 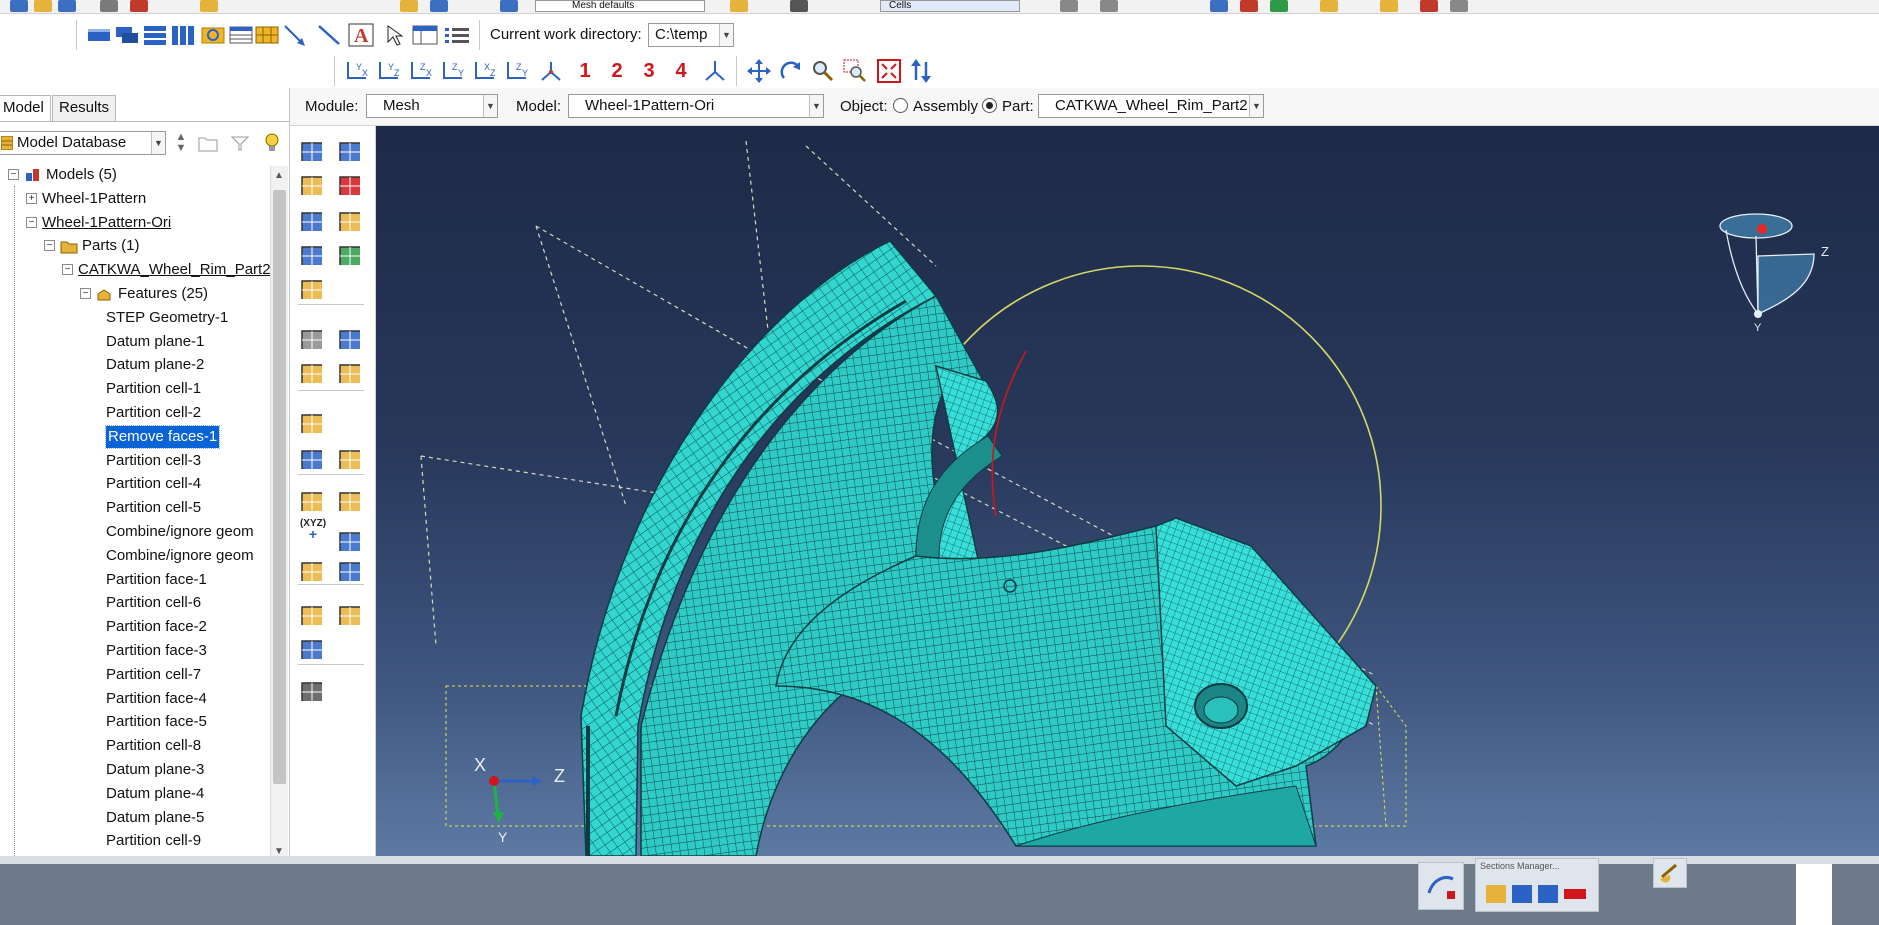 I want to click on view-front-icon, so click(x=99, y=35).